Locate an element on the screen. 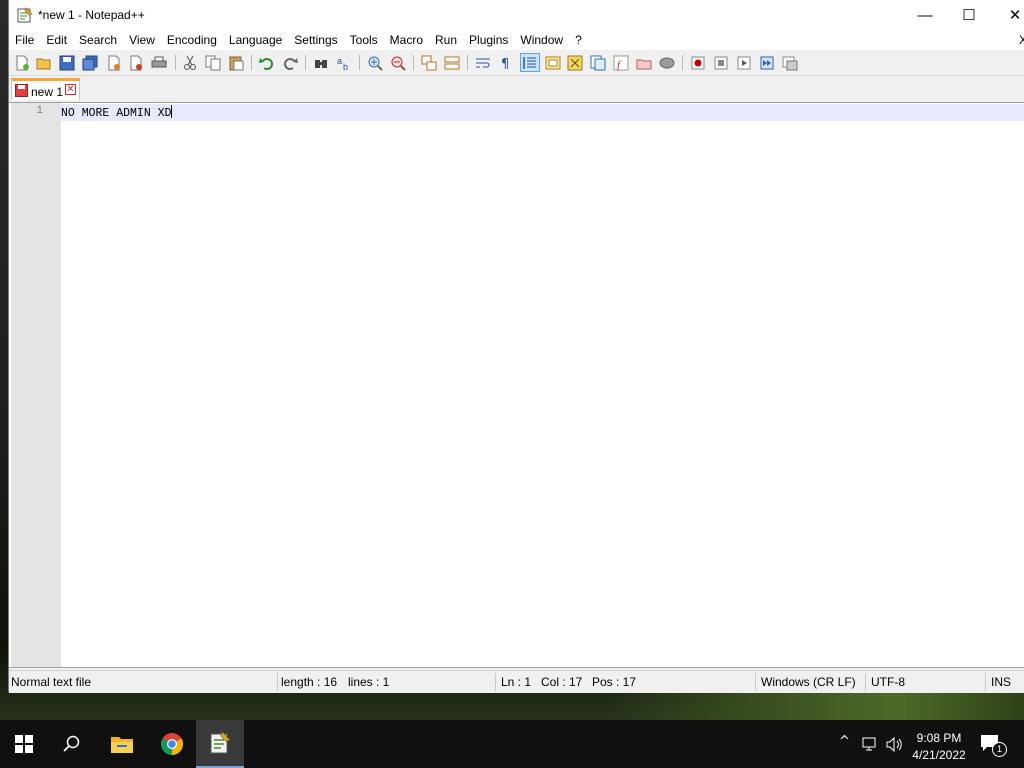 The image size is (1024, 768). monitoring-button is located at coordinates (667, 62).